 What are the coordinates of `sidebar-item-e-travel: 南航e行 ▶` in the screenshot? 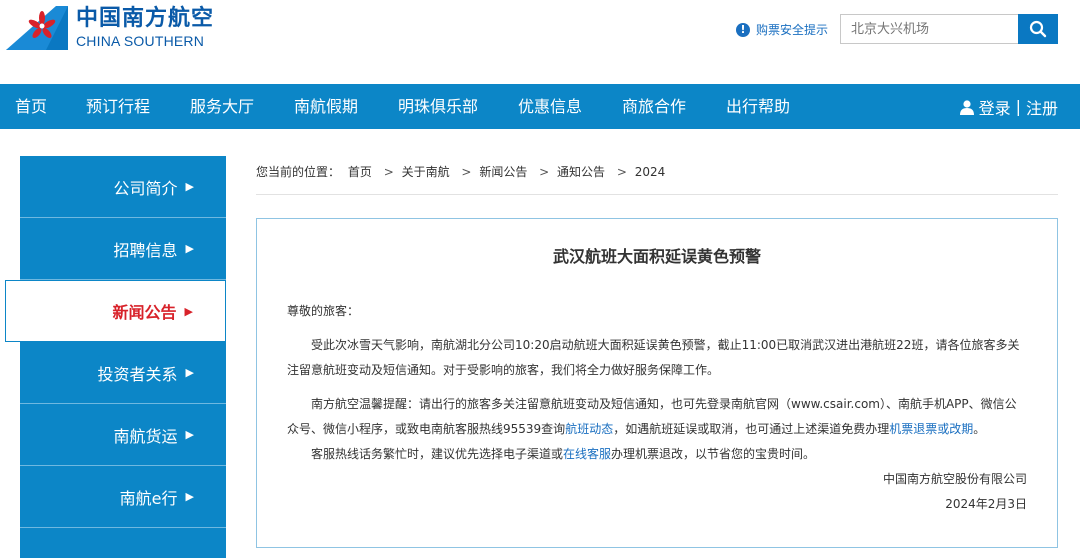 It's located at (123, 497).